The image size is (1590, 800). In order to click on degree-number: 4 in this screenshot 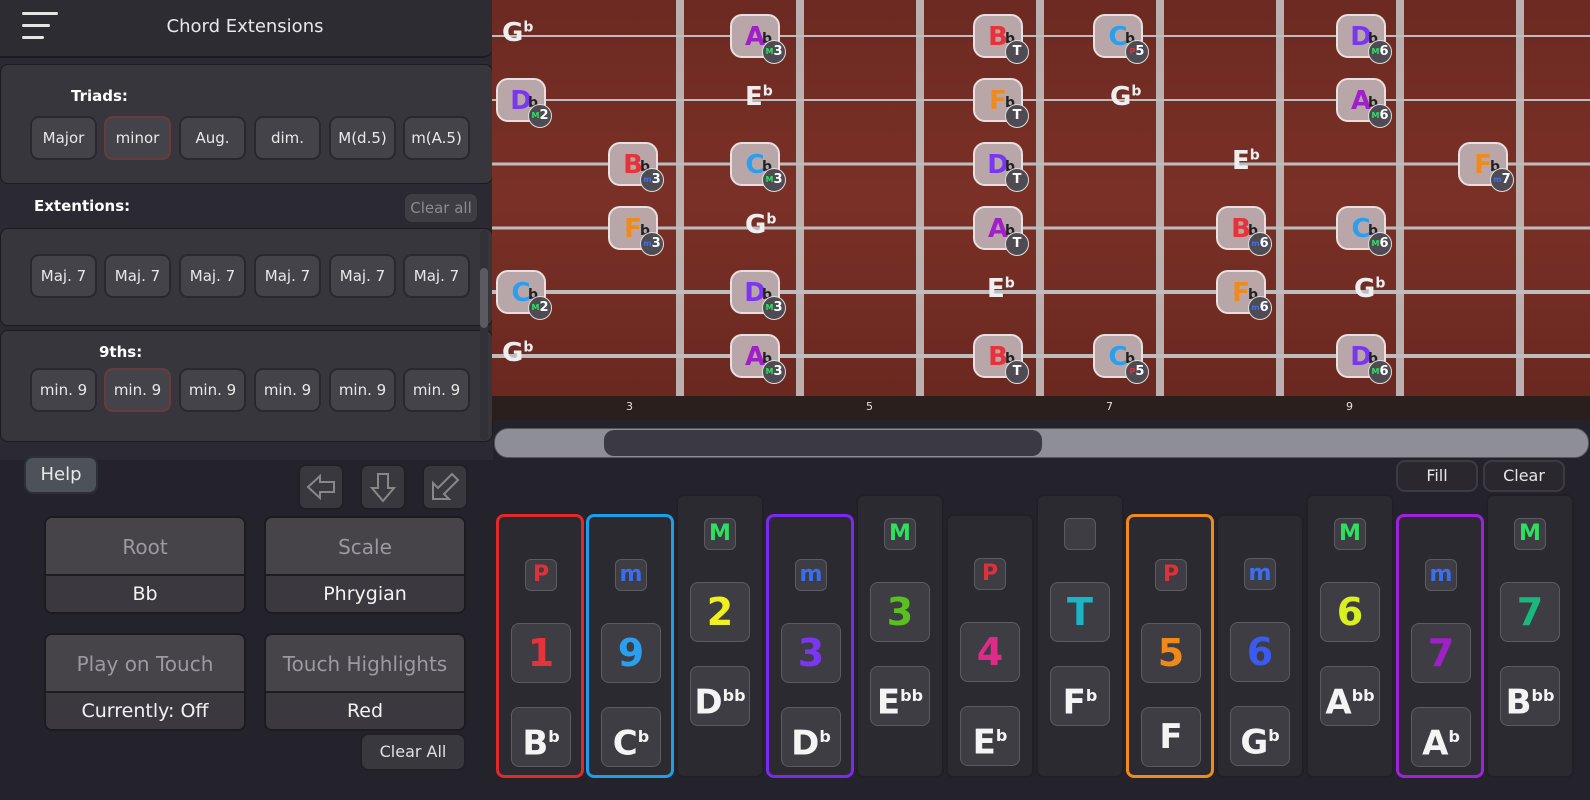, I will do `click(990, 652)`.